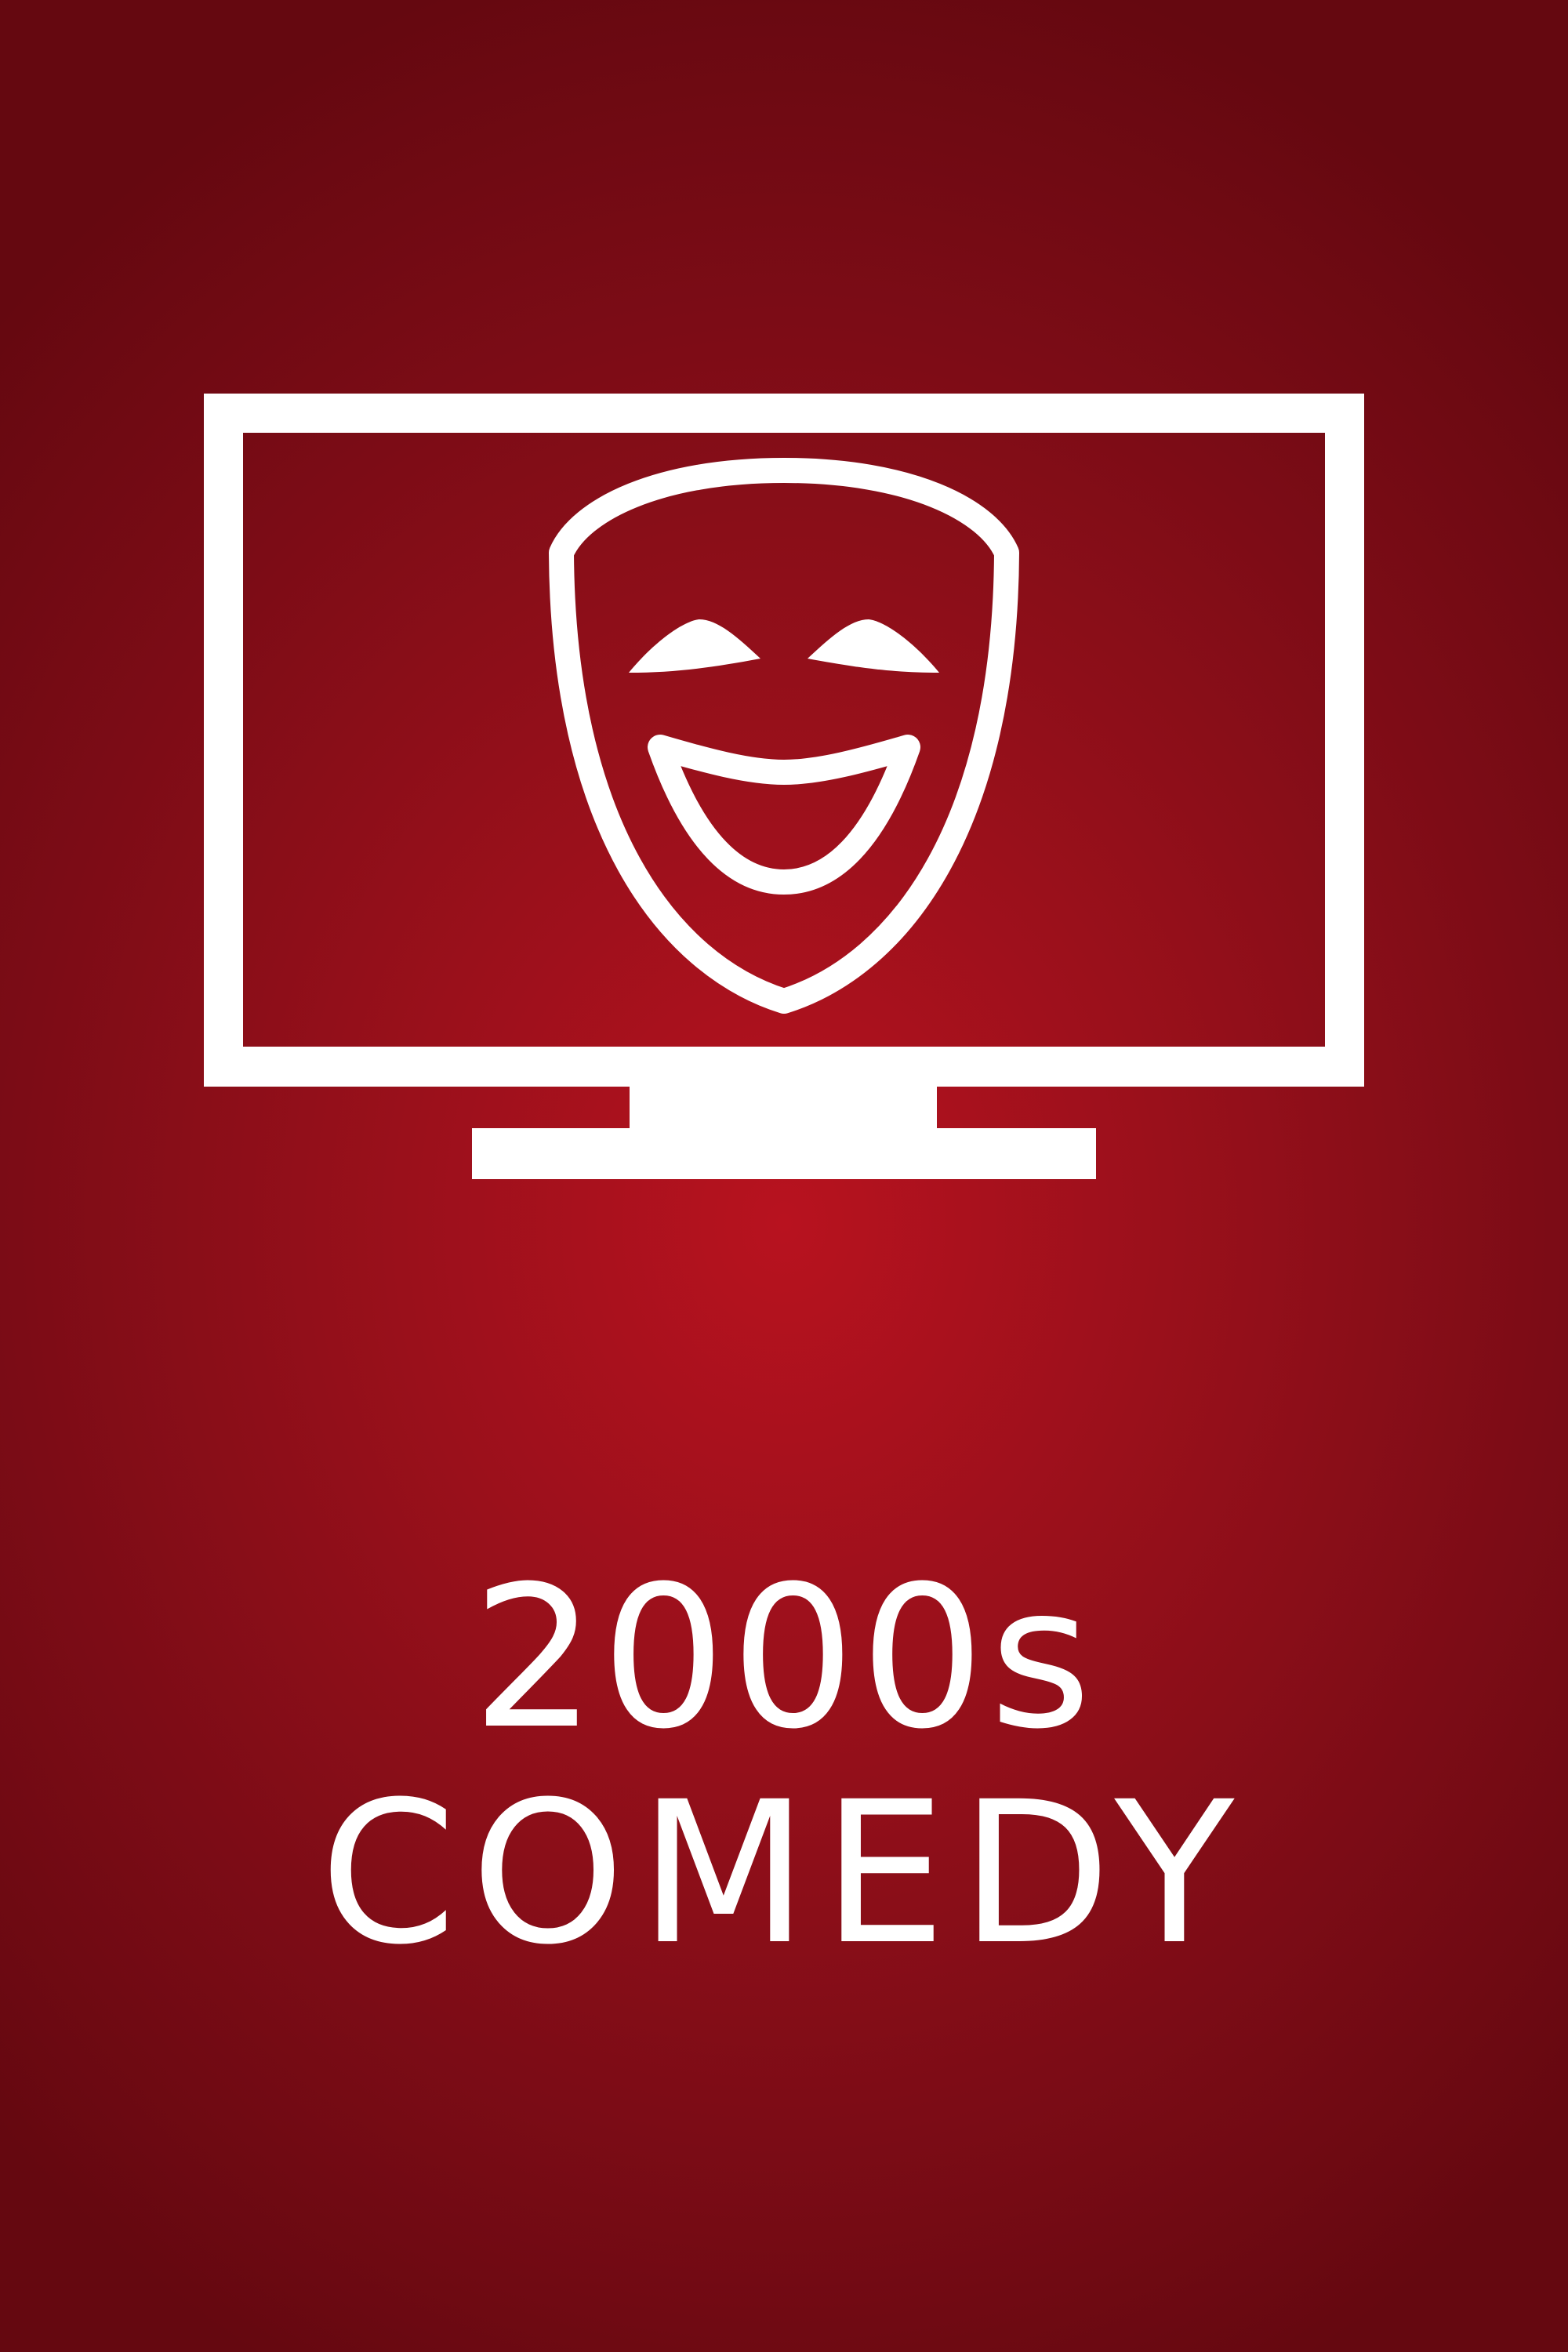 The height and width of the screenshot is (2352, 1568). I want to click on title-decade: 2000s, so click(784, 1658).